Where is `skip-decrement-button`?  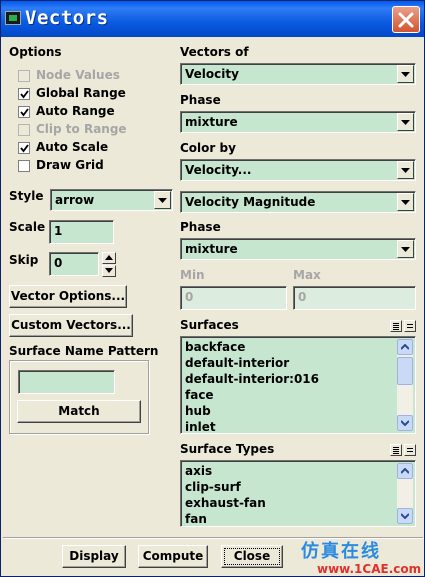
skip-decrement-button is located at coordinates (109, 271).